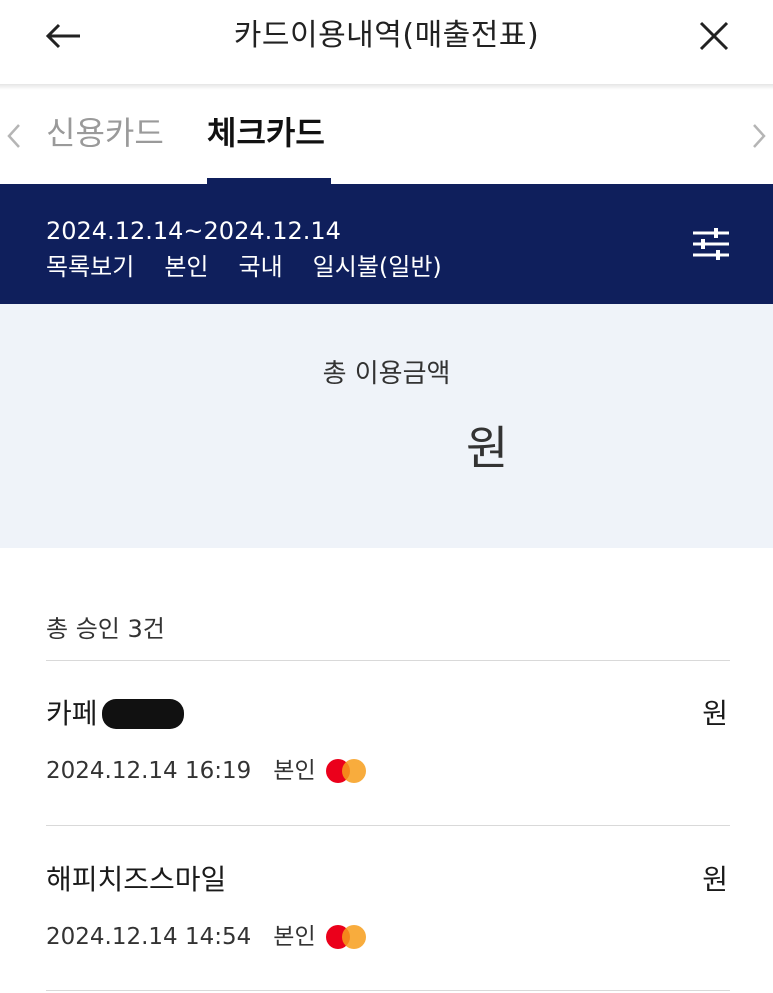  What do you see at coordinates (149, 771) in the screenshot?
I see `transaction-datetime: 2024.12.14 16:19` at bounding box center [149, 771].